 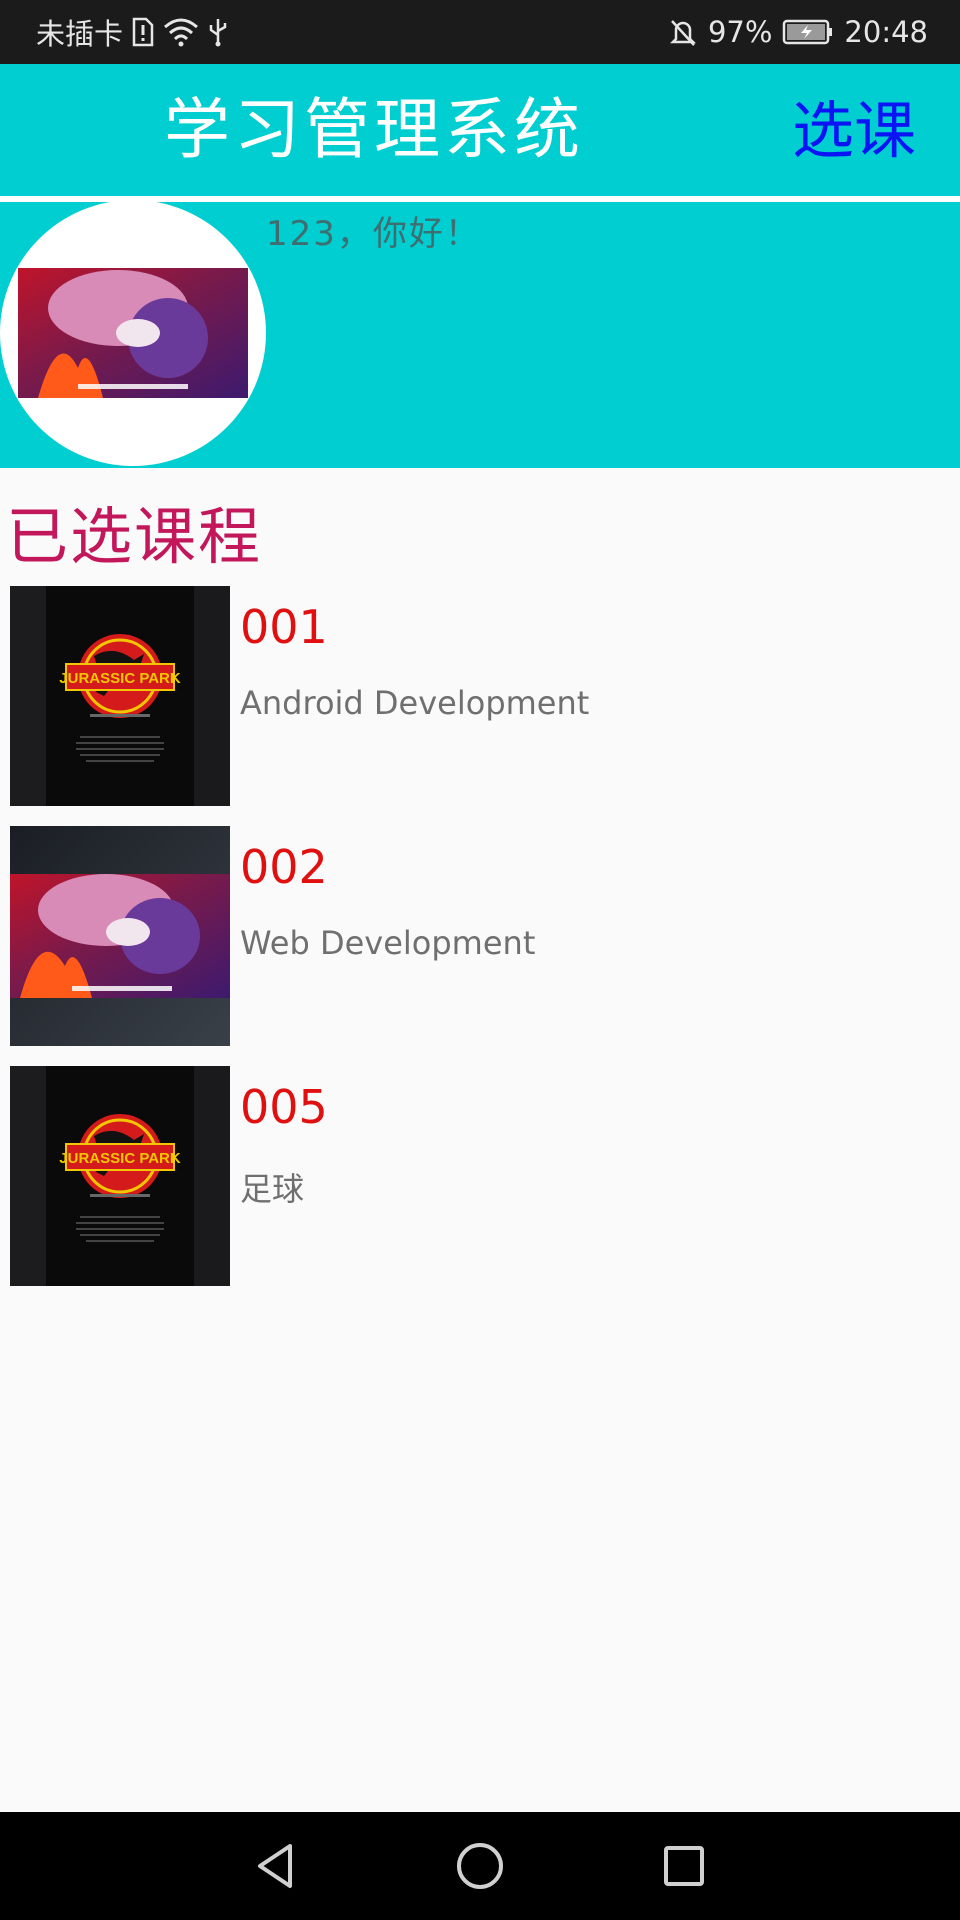 I want to click on selected-courses-heading: 已选课程, so click(x=134, y=536).